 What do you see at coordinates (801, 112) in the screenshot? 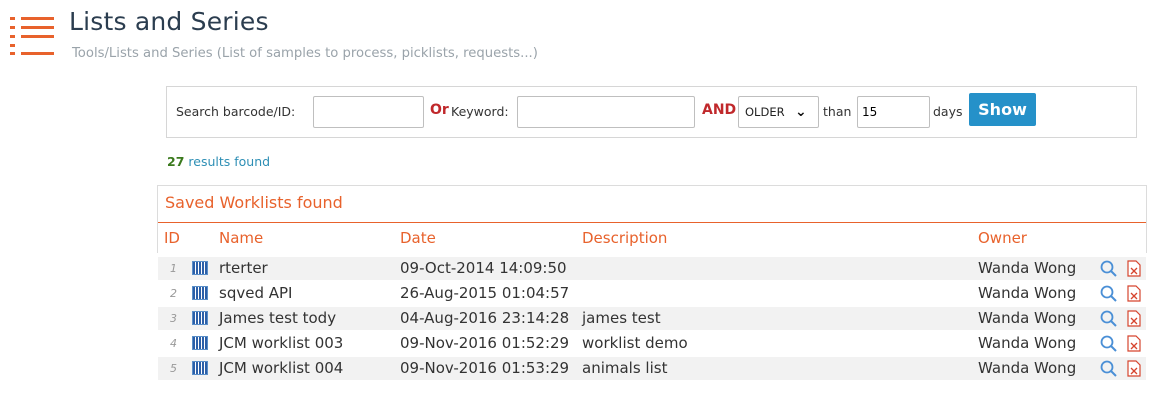
I see `chevron-down-icon: ⌄` at bounding box center [801, 112].